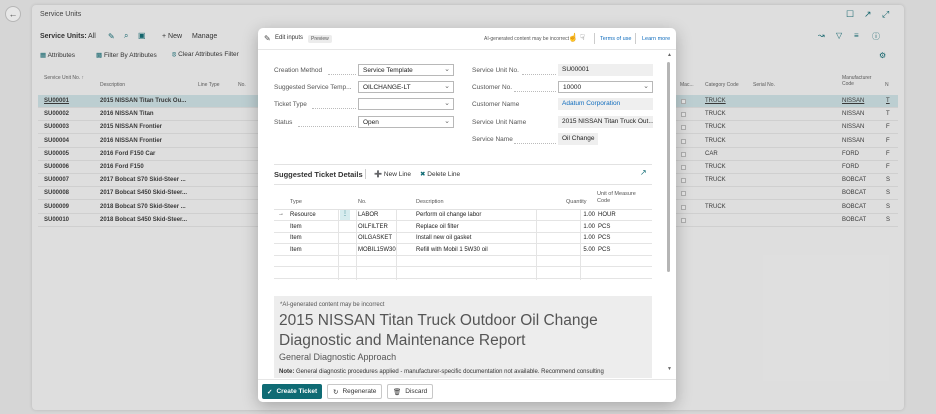 This screenshot has height=414, width=936. What do you see at coordinates (338, 357) in the screenshot?
I see `report-subtitle: General Diagnostic Approach` at bounding box center [338, 357].